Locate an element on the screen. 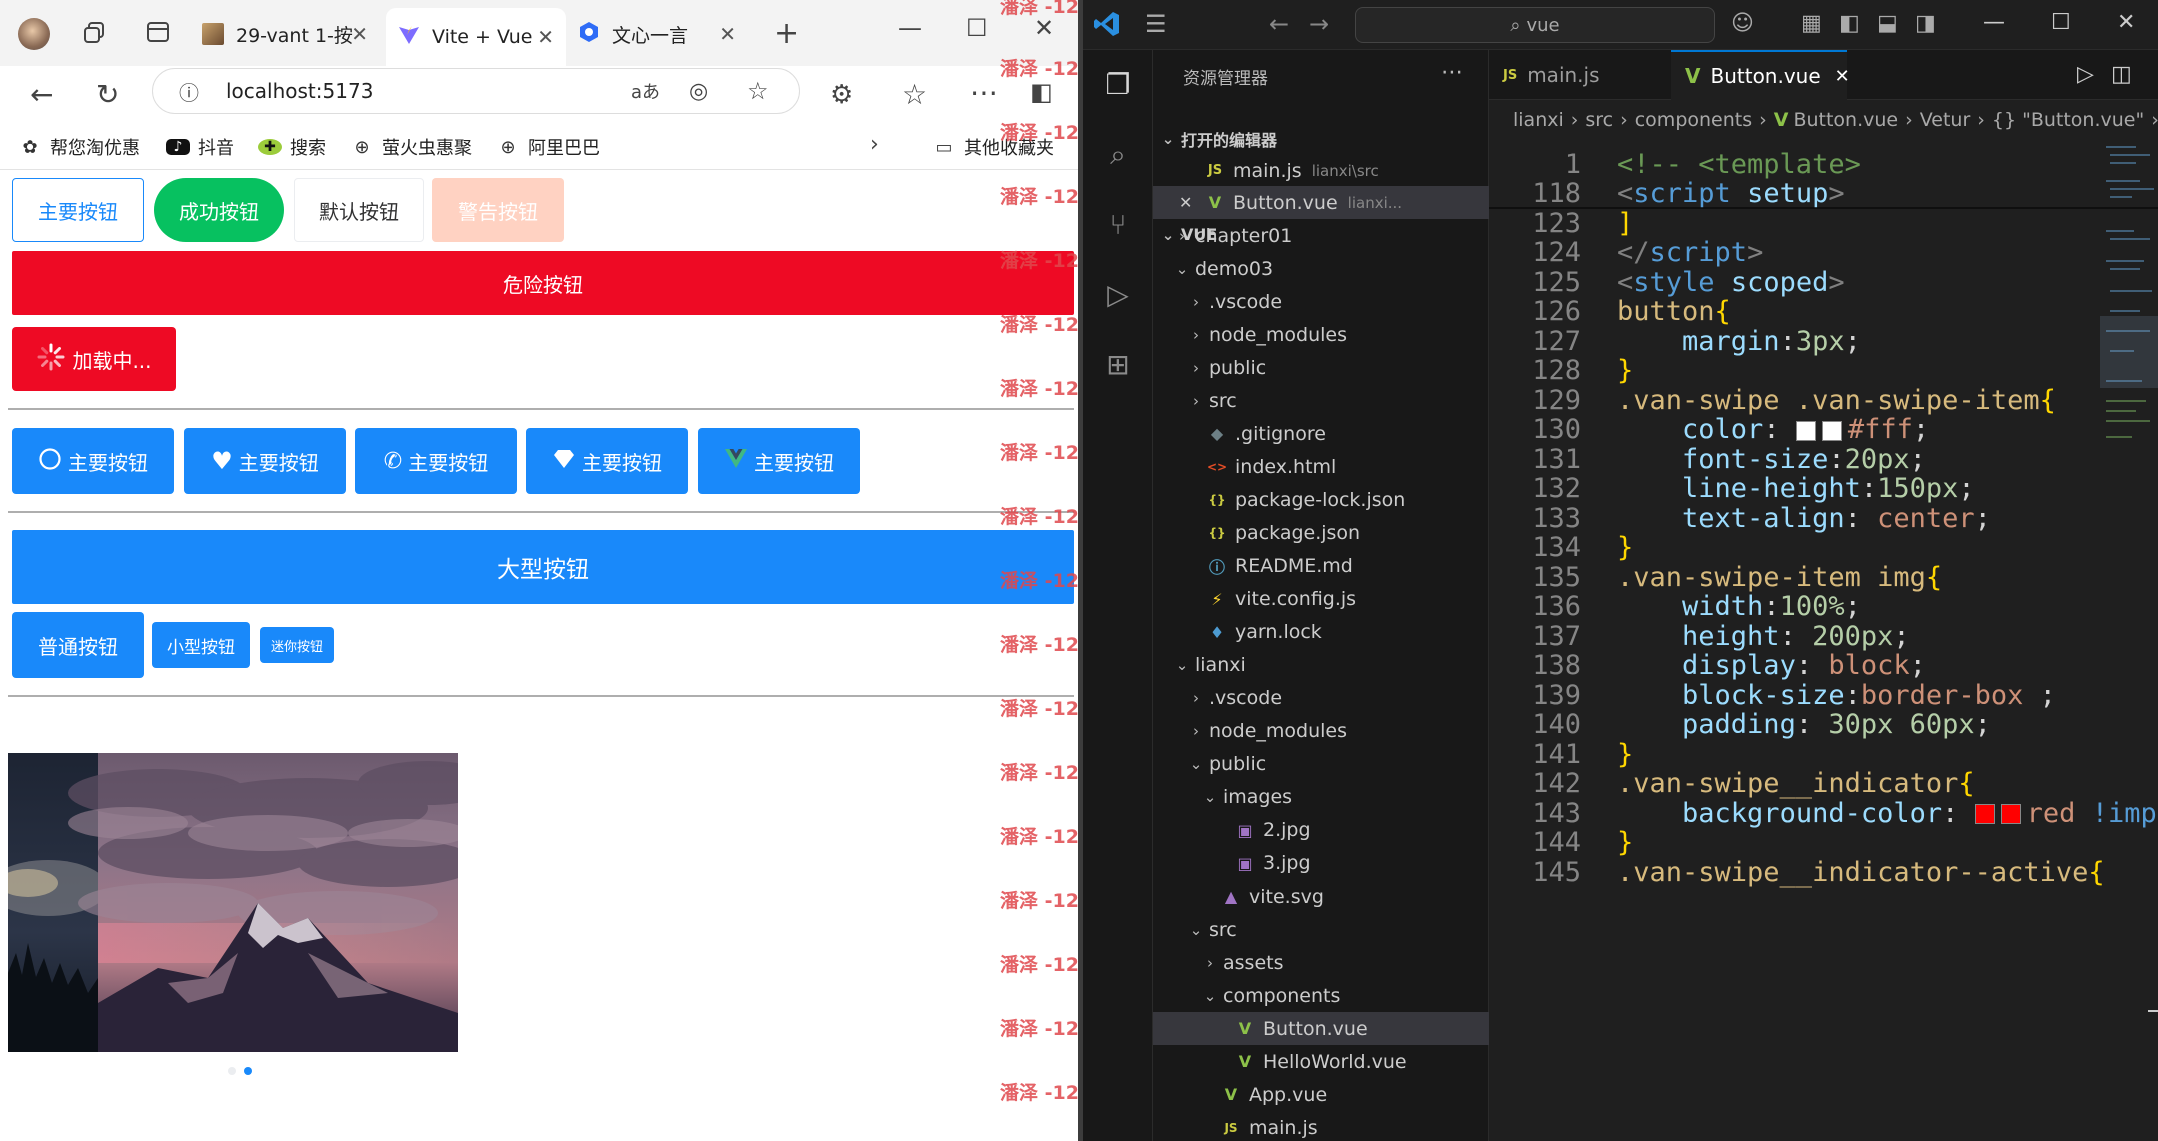  nav-back-icon: ← is located at coordinates (1279, 24).